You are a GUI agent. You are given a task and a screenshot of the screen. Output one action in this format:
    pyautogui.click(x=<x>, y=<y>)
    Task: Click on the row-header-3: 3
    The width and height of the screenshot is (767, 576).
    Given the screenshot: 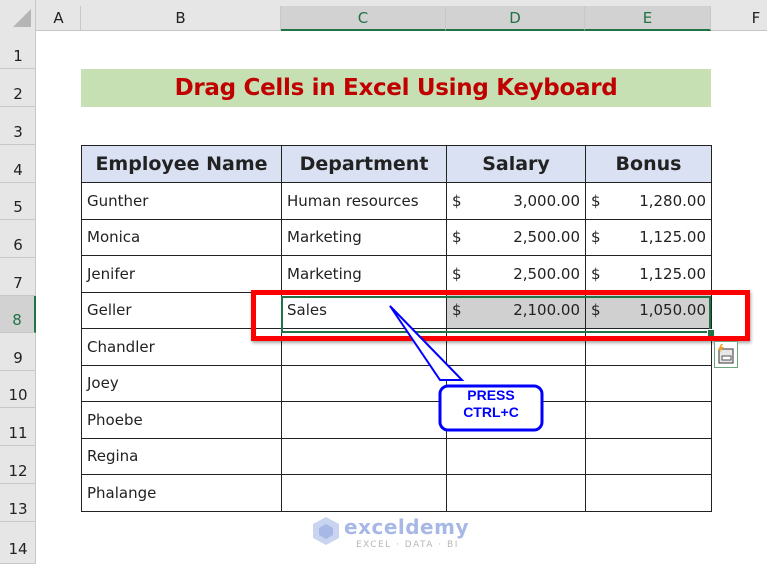 What is the action you would take?
    pyautogui.click(x=18, y=126)
    